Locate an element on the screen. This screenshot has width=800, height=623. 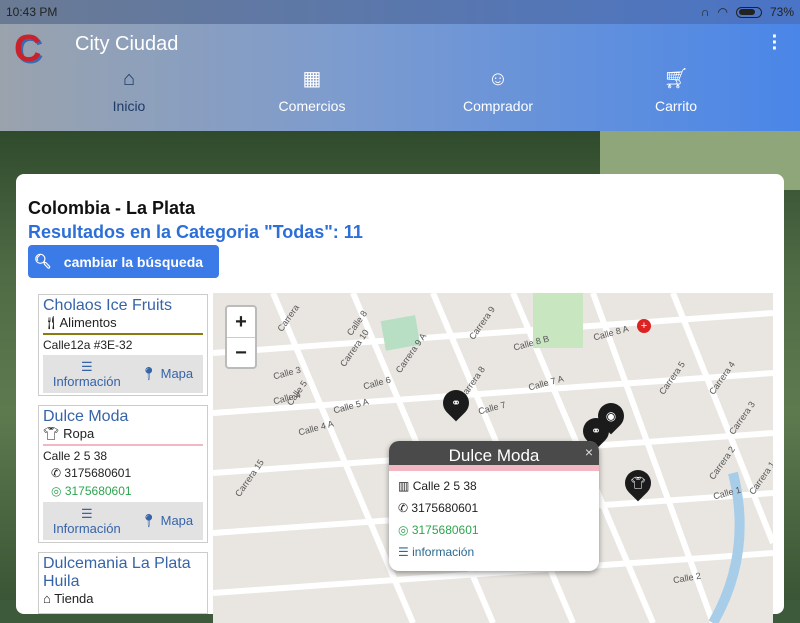
category-label: Ropa is located at coordinates (79, 433).